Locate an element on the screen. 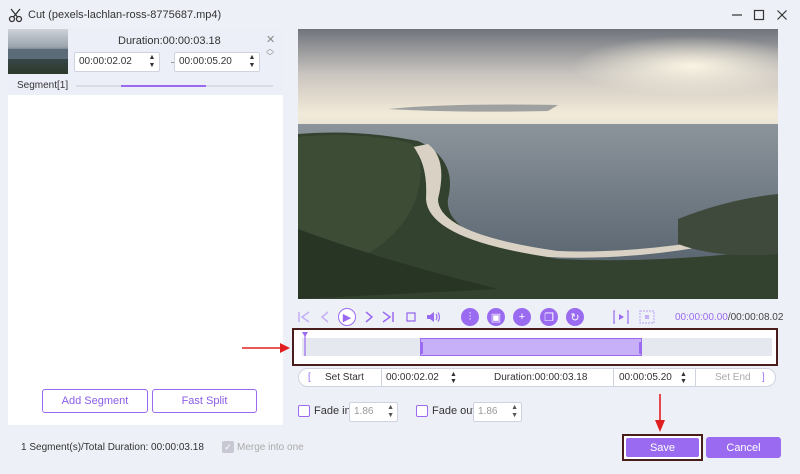  set-start-button: Set Start is located at coordinates (344, 377).